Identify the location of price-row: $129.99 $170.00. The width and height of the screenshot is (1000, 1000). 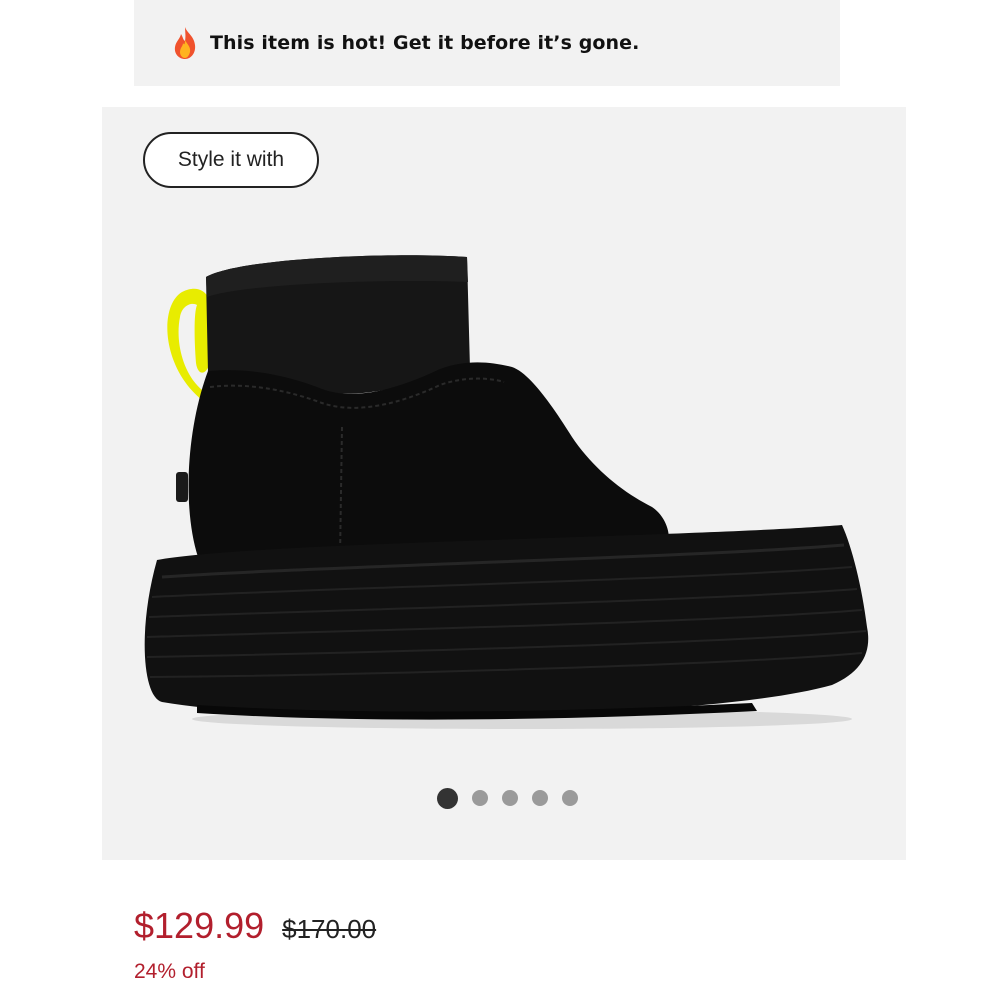
(255, 926).